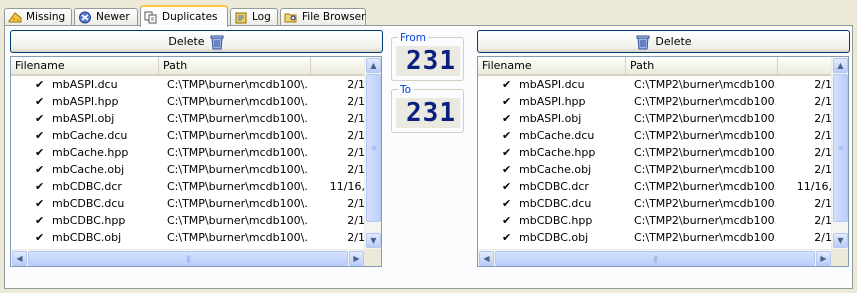  Describe the element at coordinates (196, 41) in the screenshot. I see `left-delete-button: Delete` at that location.